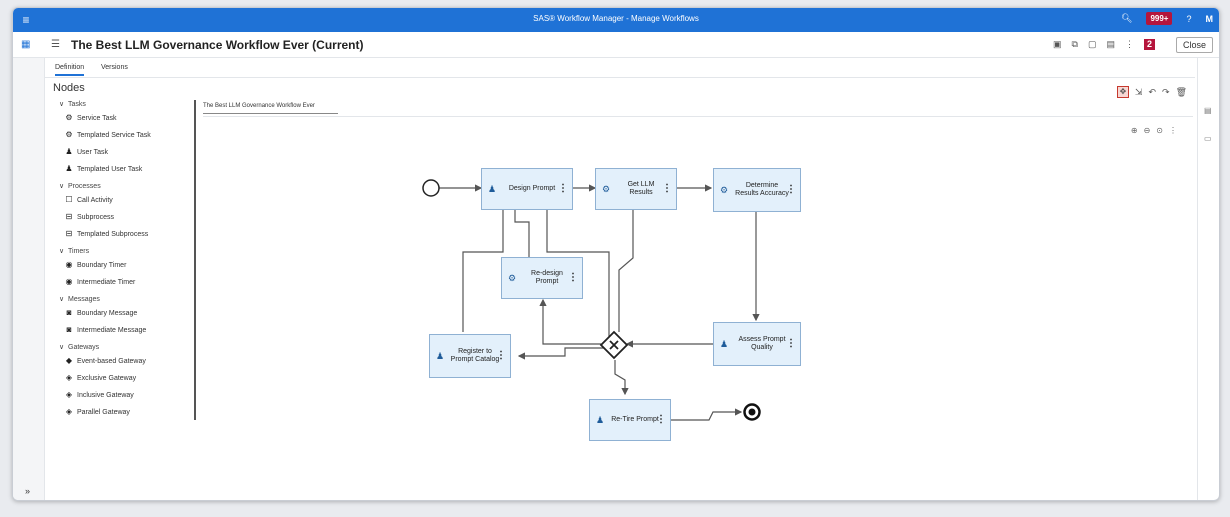 The height and width of the screenshot is (517, 1230). Describe the element at coordinates (757, 344) in the screenshot. I see `node-assess-prompt-quality: ♟ Assess Prompt Quality ⋮` at that location.